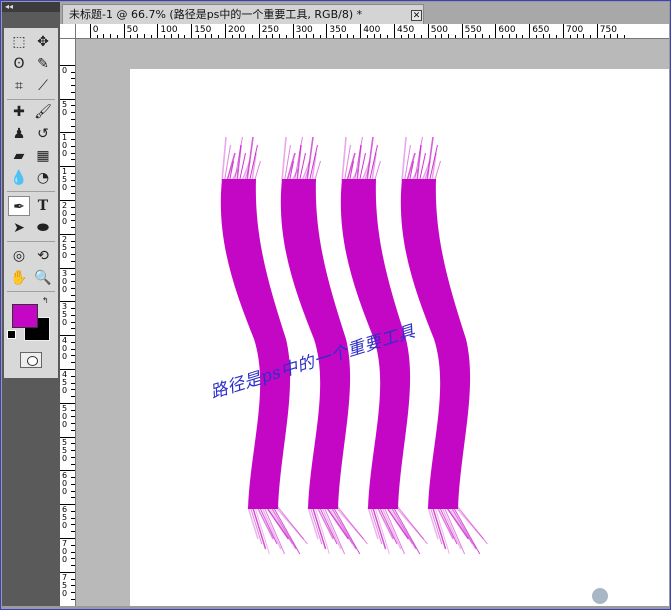 This screenshot has width=671, height=610. Describe the element at coordinates (43, 278) in the screenshot. I see `zoom-tool-icon: 🔍` at that location.